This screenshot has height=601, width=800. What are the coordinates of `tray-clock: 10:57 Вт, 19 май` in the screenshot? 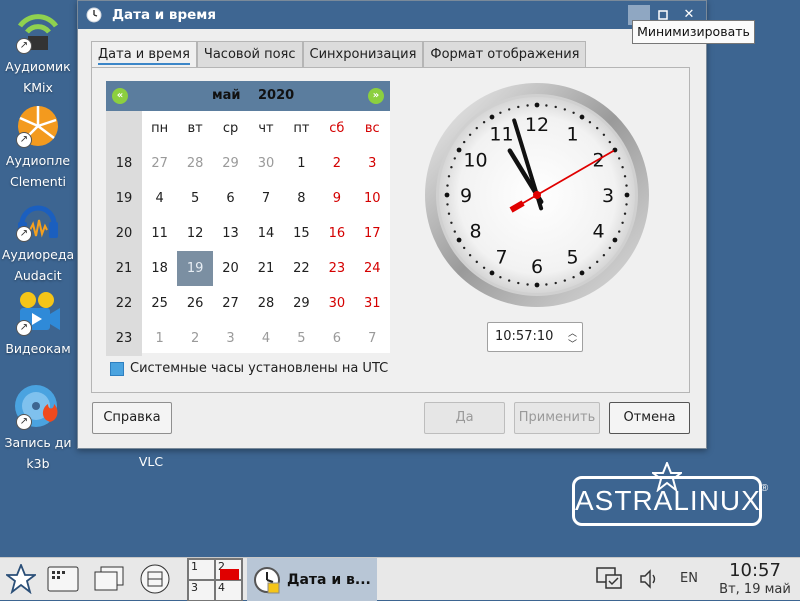 It's located at (755, 579).